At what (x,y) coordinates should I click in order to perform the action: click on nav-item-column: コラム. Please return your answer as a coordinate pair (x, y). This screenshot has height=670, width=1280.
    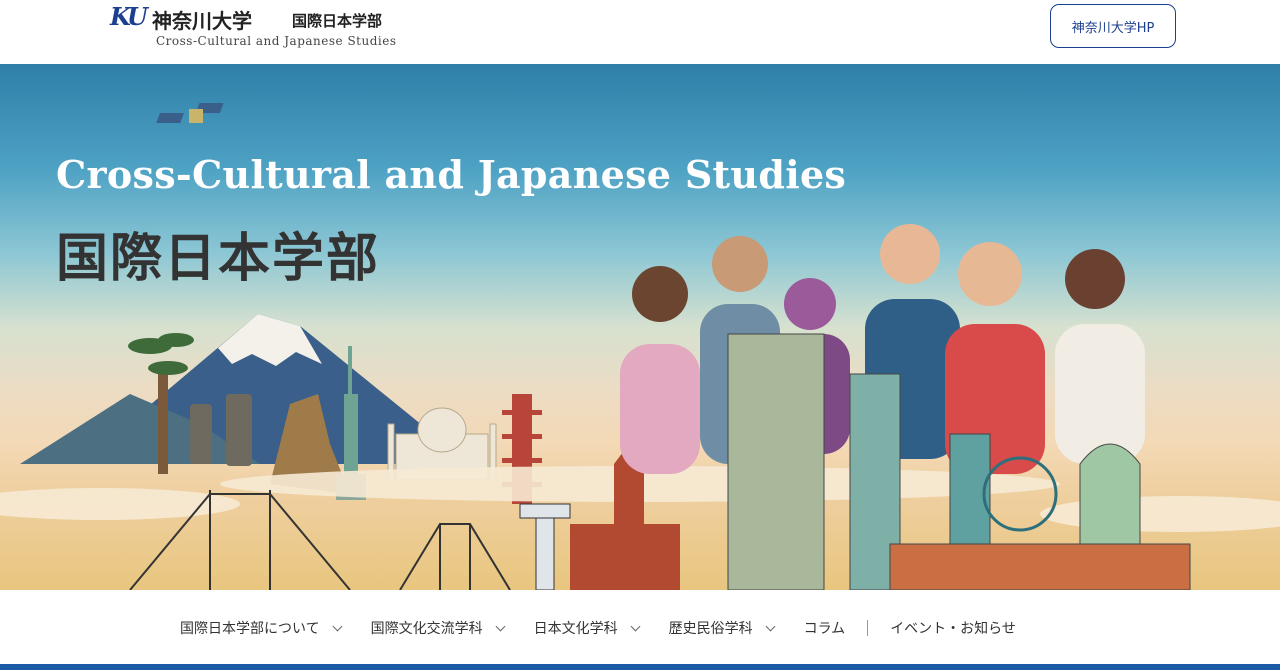
    Looking at the image, I should click on (825, 628).